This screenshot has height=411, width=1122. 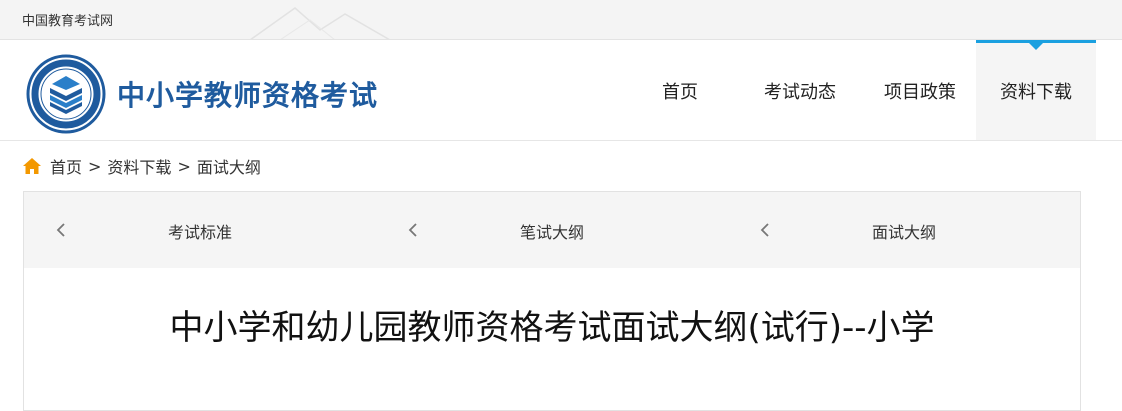 I want to click on nav-downloads: 资料下载, so click(x=1036, y=90).